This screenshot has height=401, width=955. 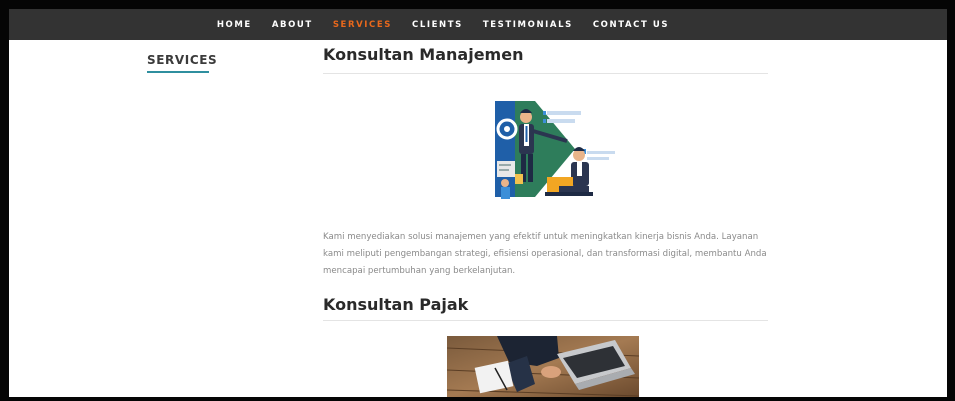 I want to click on window-frame-bottom, so click(x=477, y=399).